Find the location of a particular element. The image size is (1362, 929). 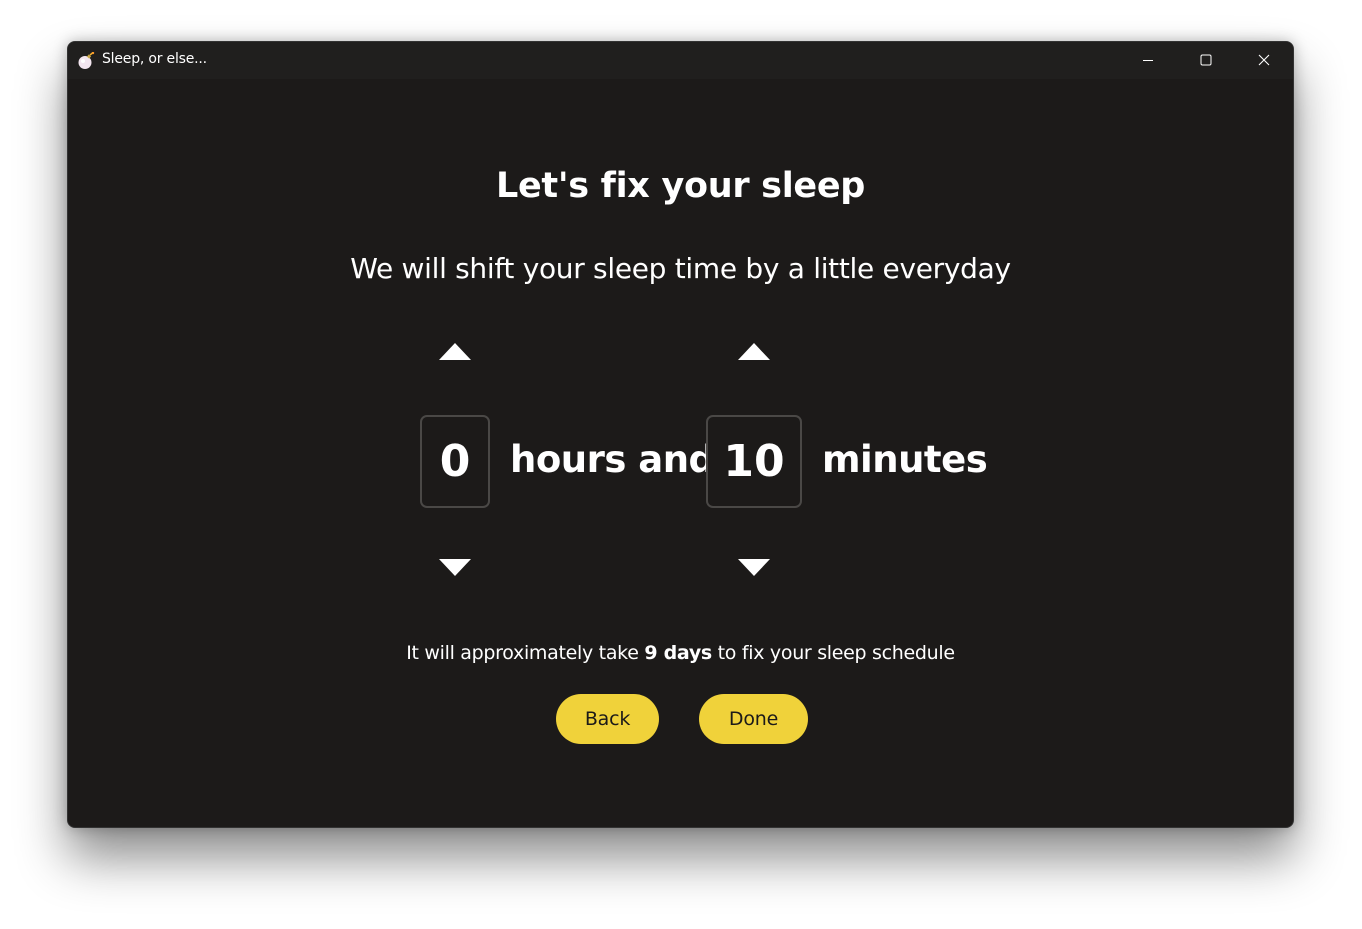

minimize-button is located at coordinates (1148, 60).